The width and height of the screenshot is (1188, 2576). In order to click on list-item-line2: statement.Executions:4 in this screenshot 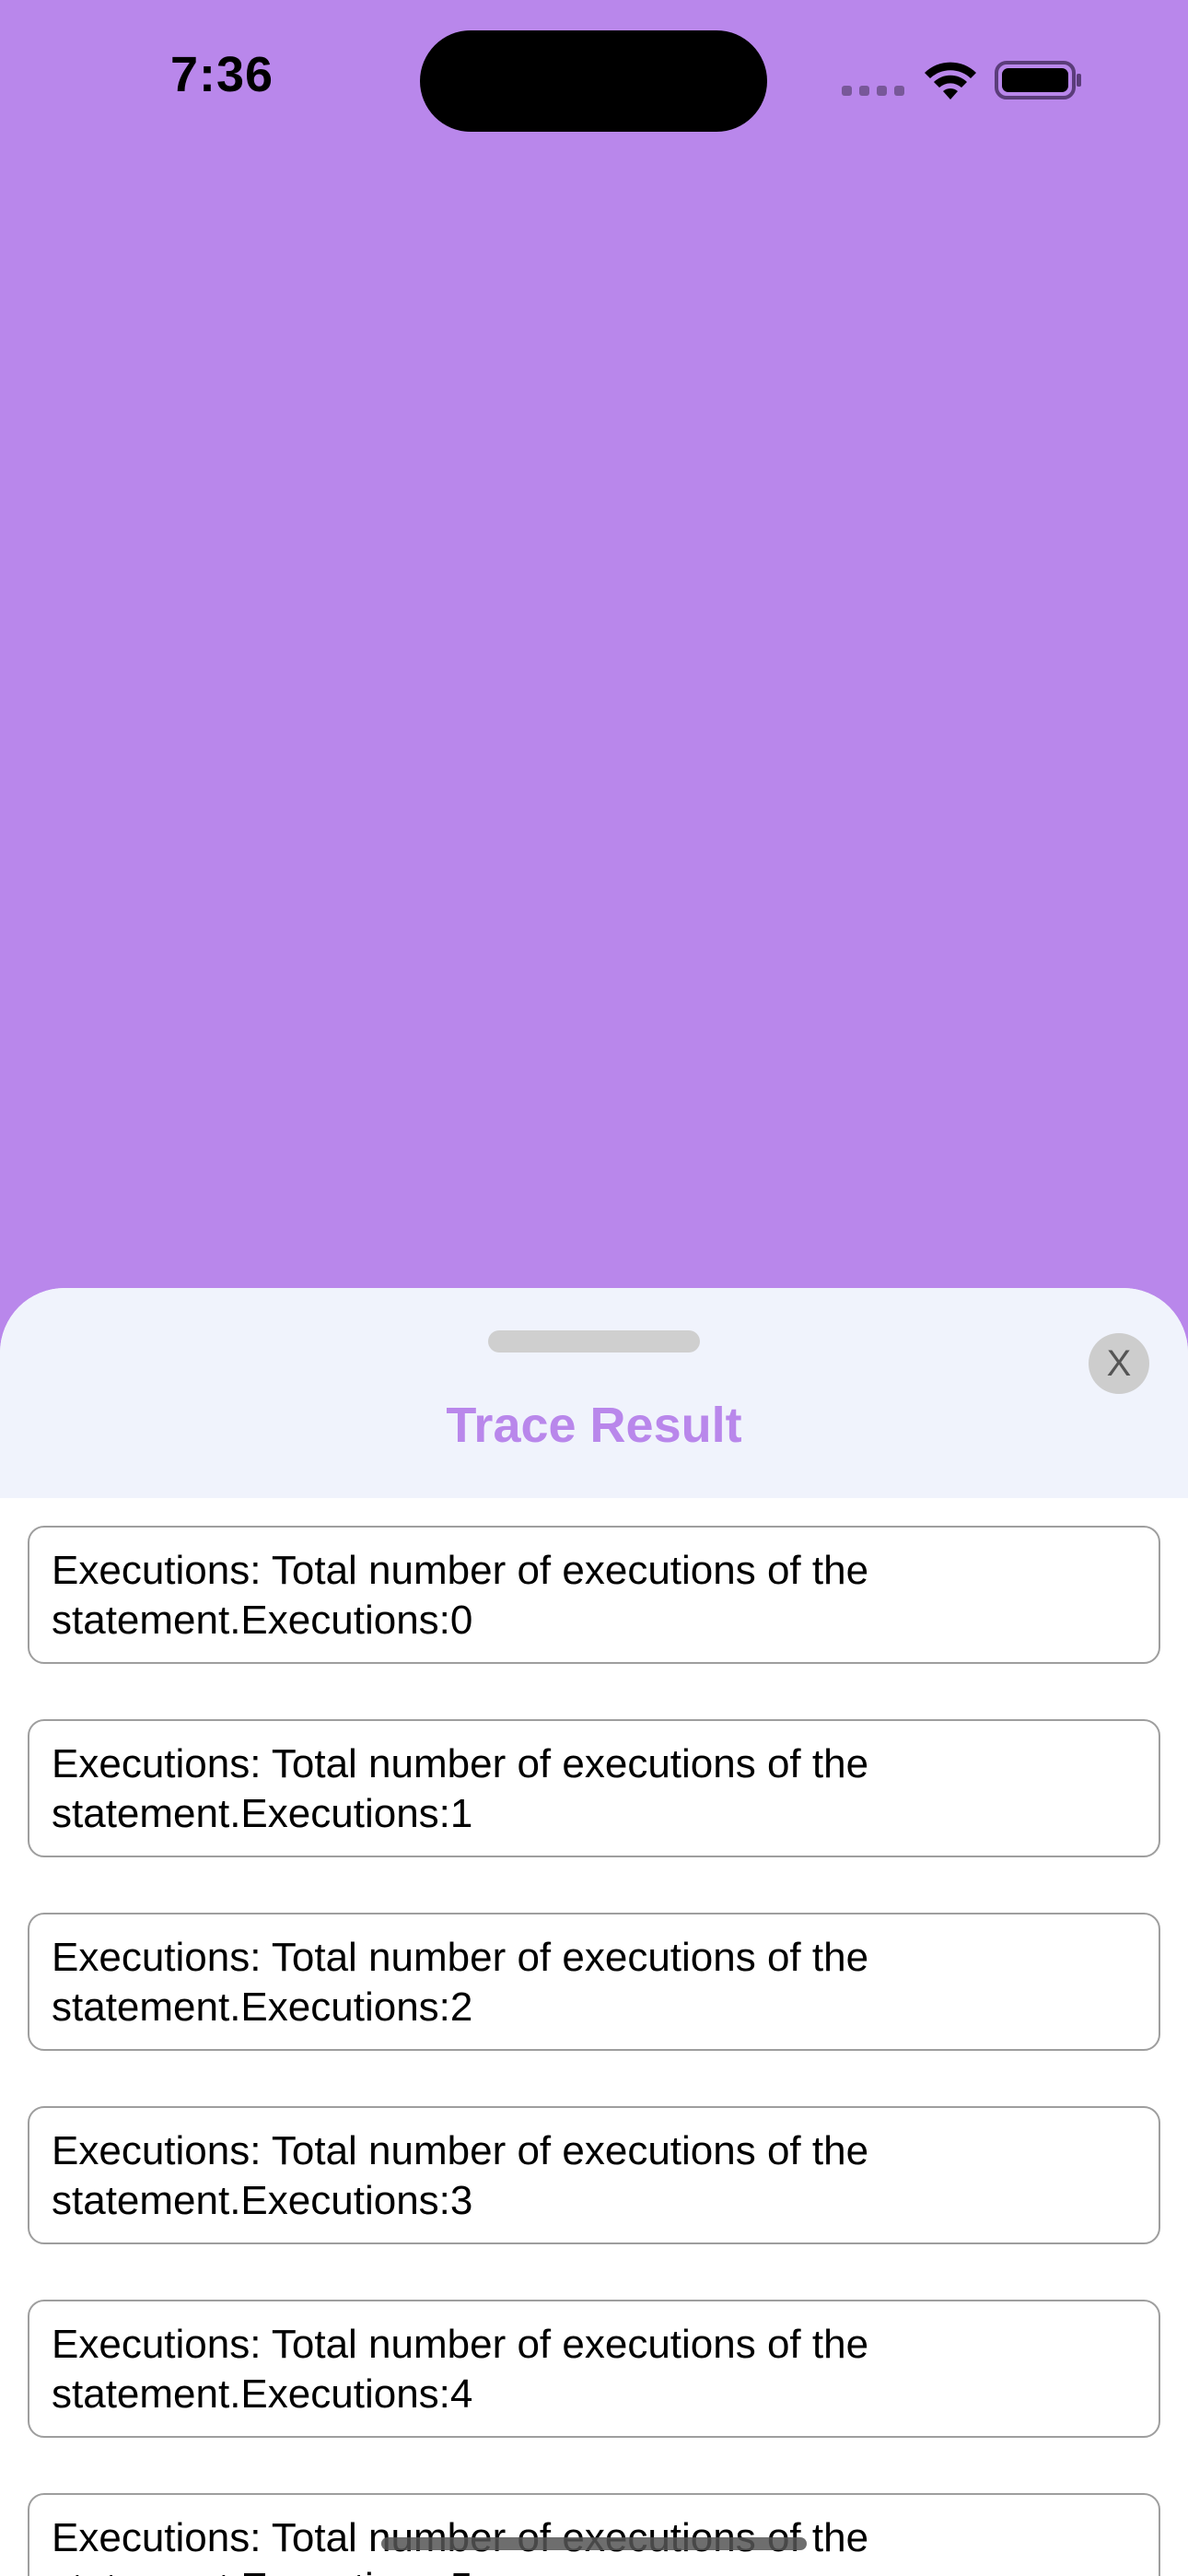, I will do `click(262, 2394)`.